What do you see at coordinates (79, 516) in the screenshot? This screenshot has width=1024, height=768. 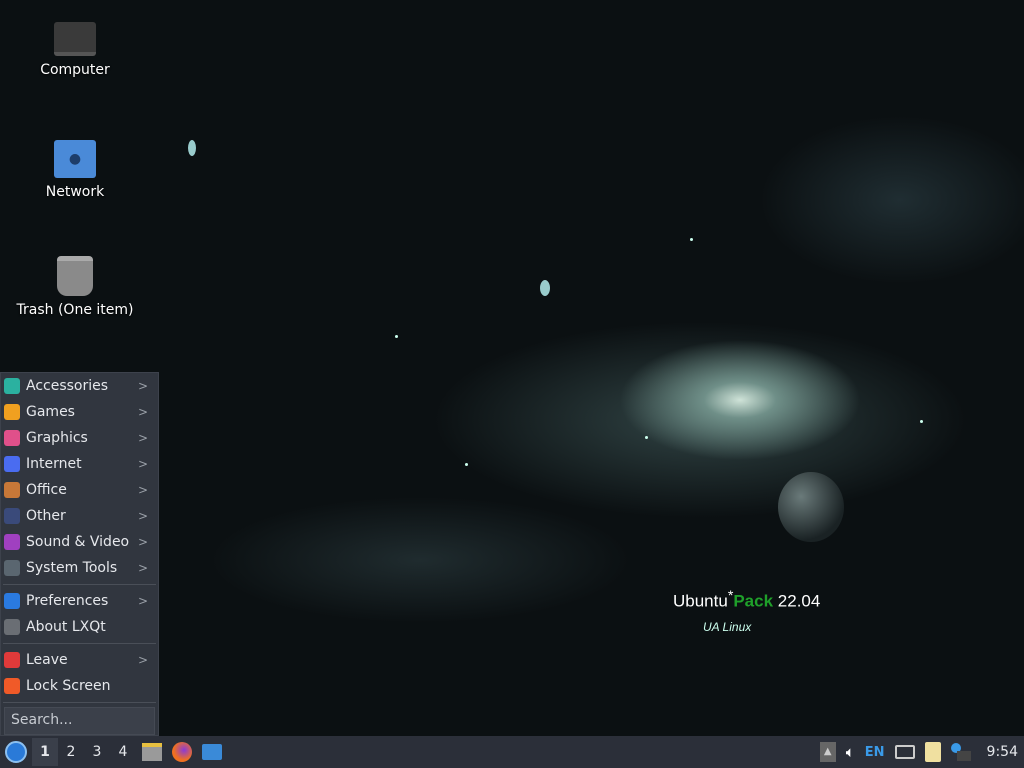 I see `menu-item-other: Other >` at bounding box center [79, 516].